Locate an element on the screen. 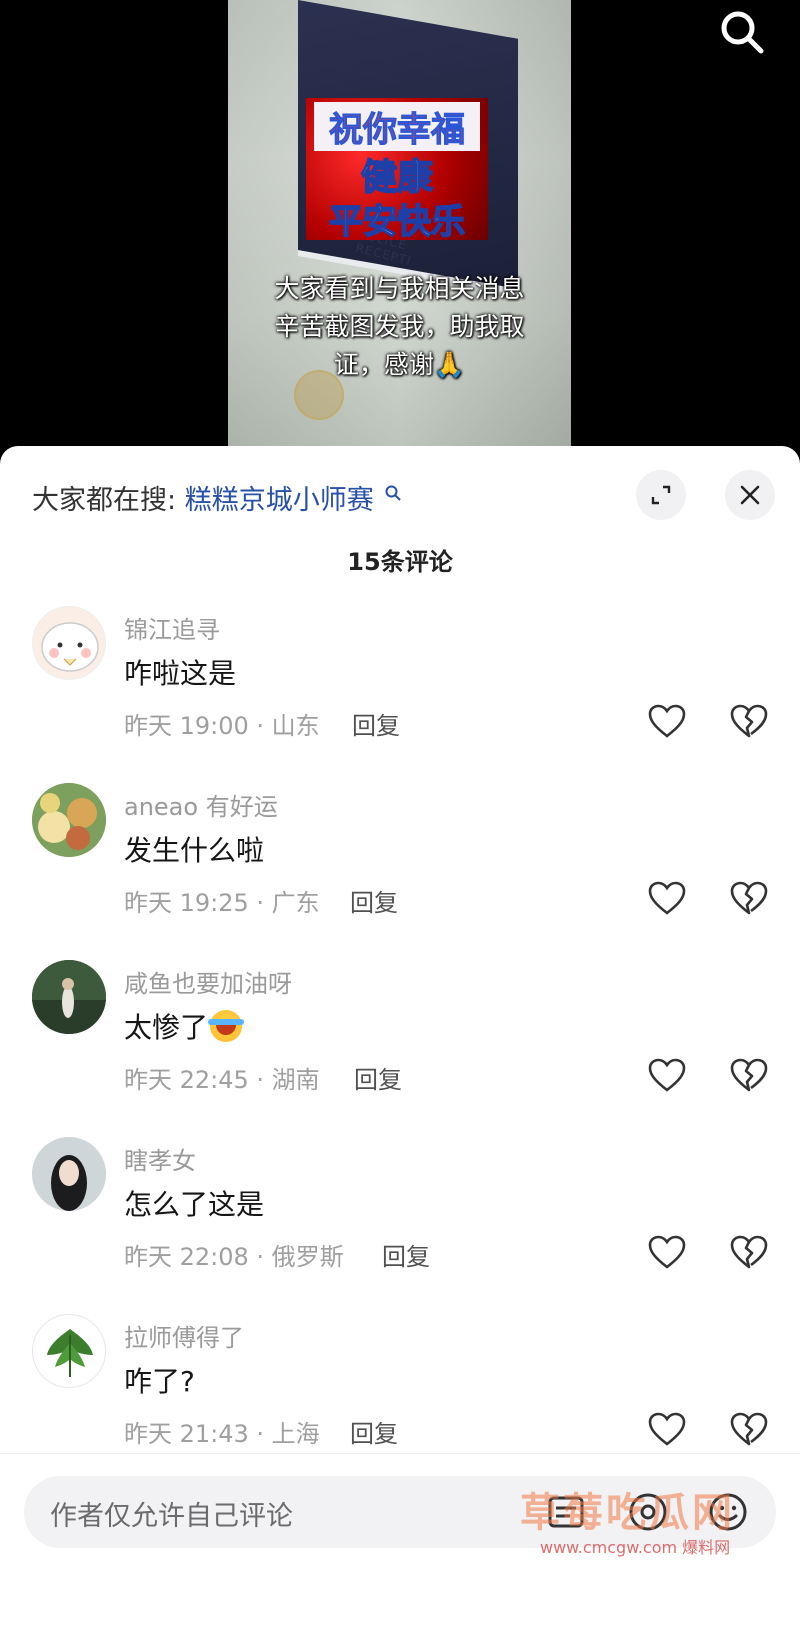 Image resolution: width=800 pixels, height=1625 pixels. comment-item: 咸鱼也要加油呀 太惨了 昨天 22:45 · 湖南 回复 is located at coordinates (400, 1048).